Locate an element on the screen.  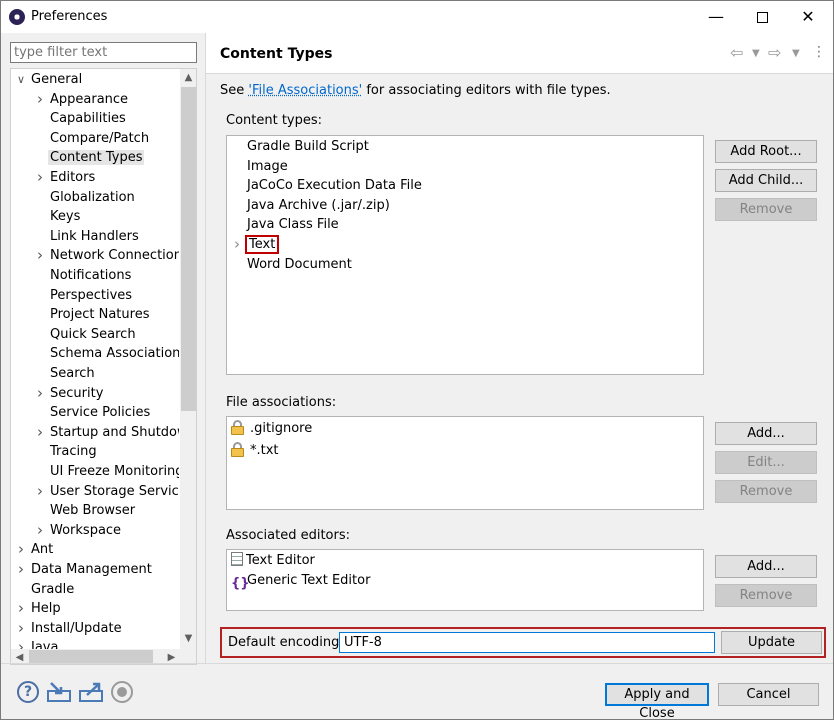
tree-item: › Appearance is located at coordinates (83, 99).